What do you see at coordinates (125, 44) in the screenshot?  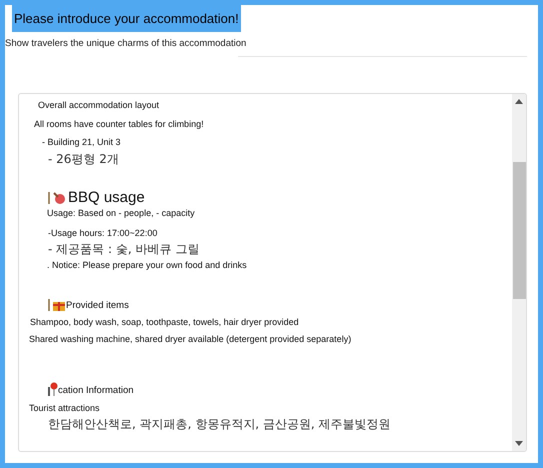 I see `subtitle: Show travelers the unique charms of this accommodation` at bounding box center [125, 44].